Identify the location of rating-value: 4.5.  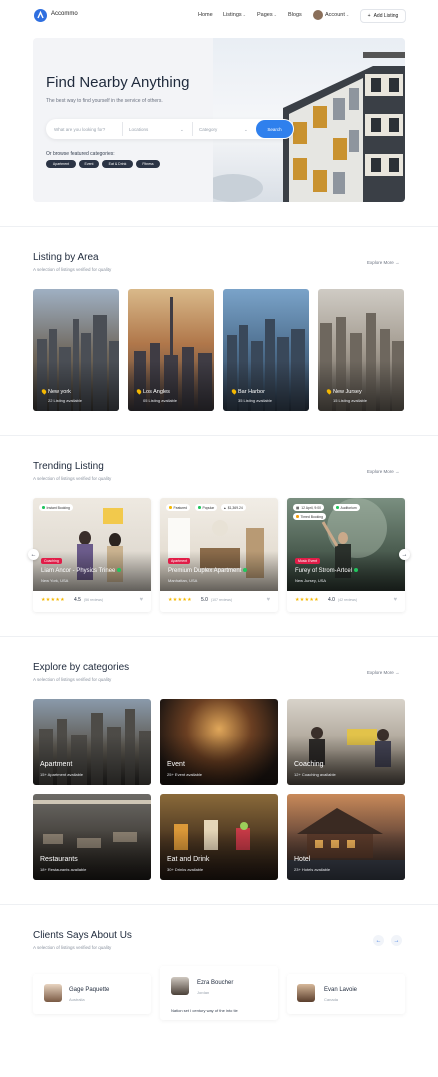
(77, 600).